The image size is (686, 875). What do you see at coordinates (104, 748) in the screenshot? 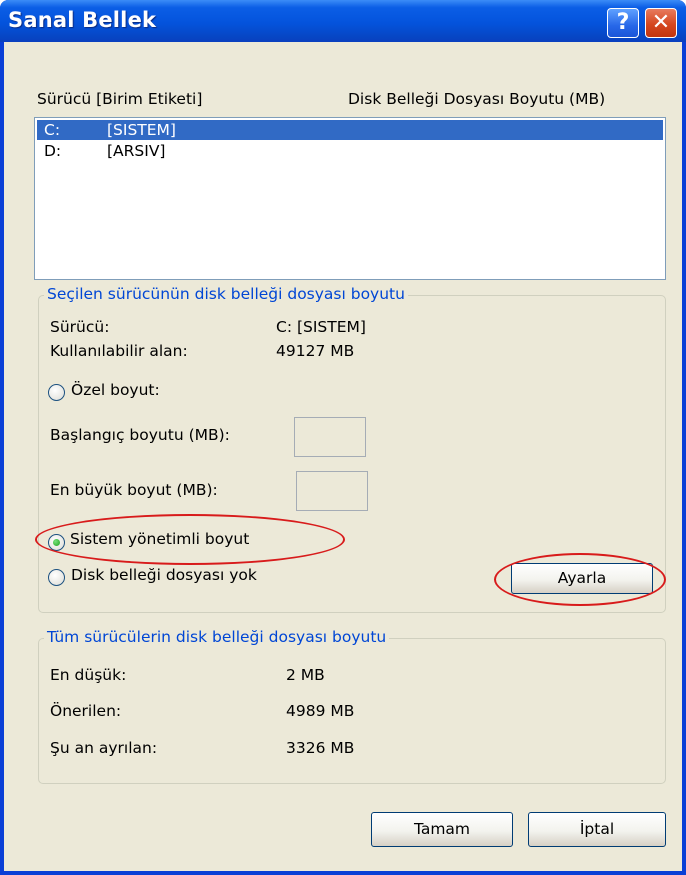
I see `allocated-label: Şu an ayrılan:` at bounding box center [104, 748].